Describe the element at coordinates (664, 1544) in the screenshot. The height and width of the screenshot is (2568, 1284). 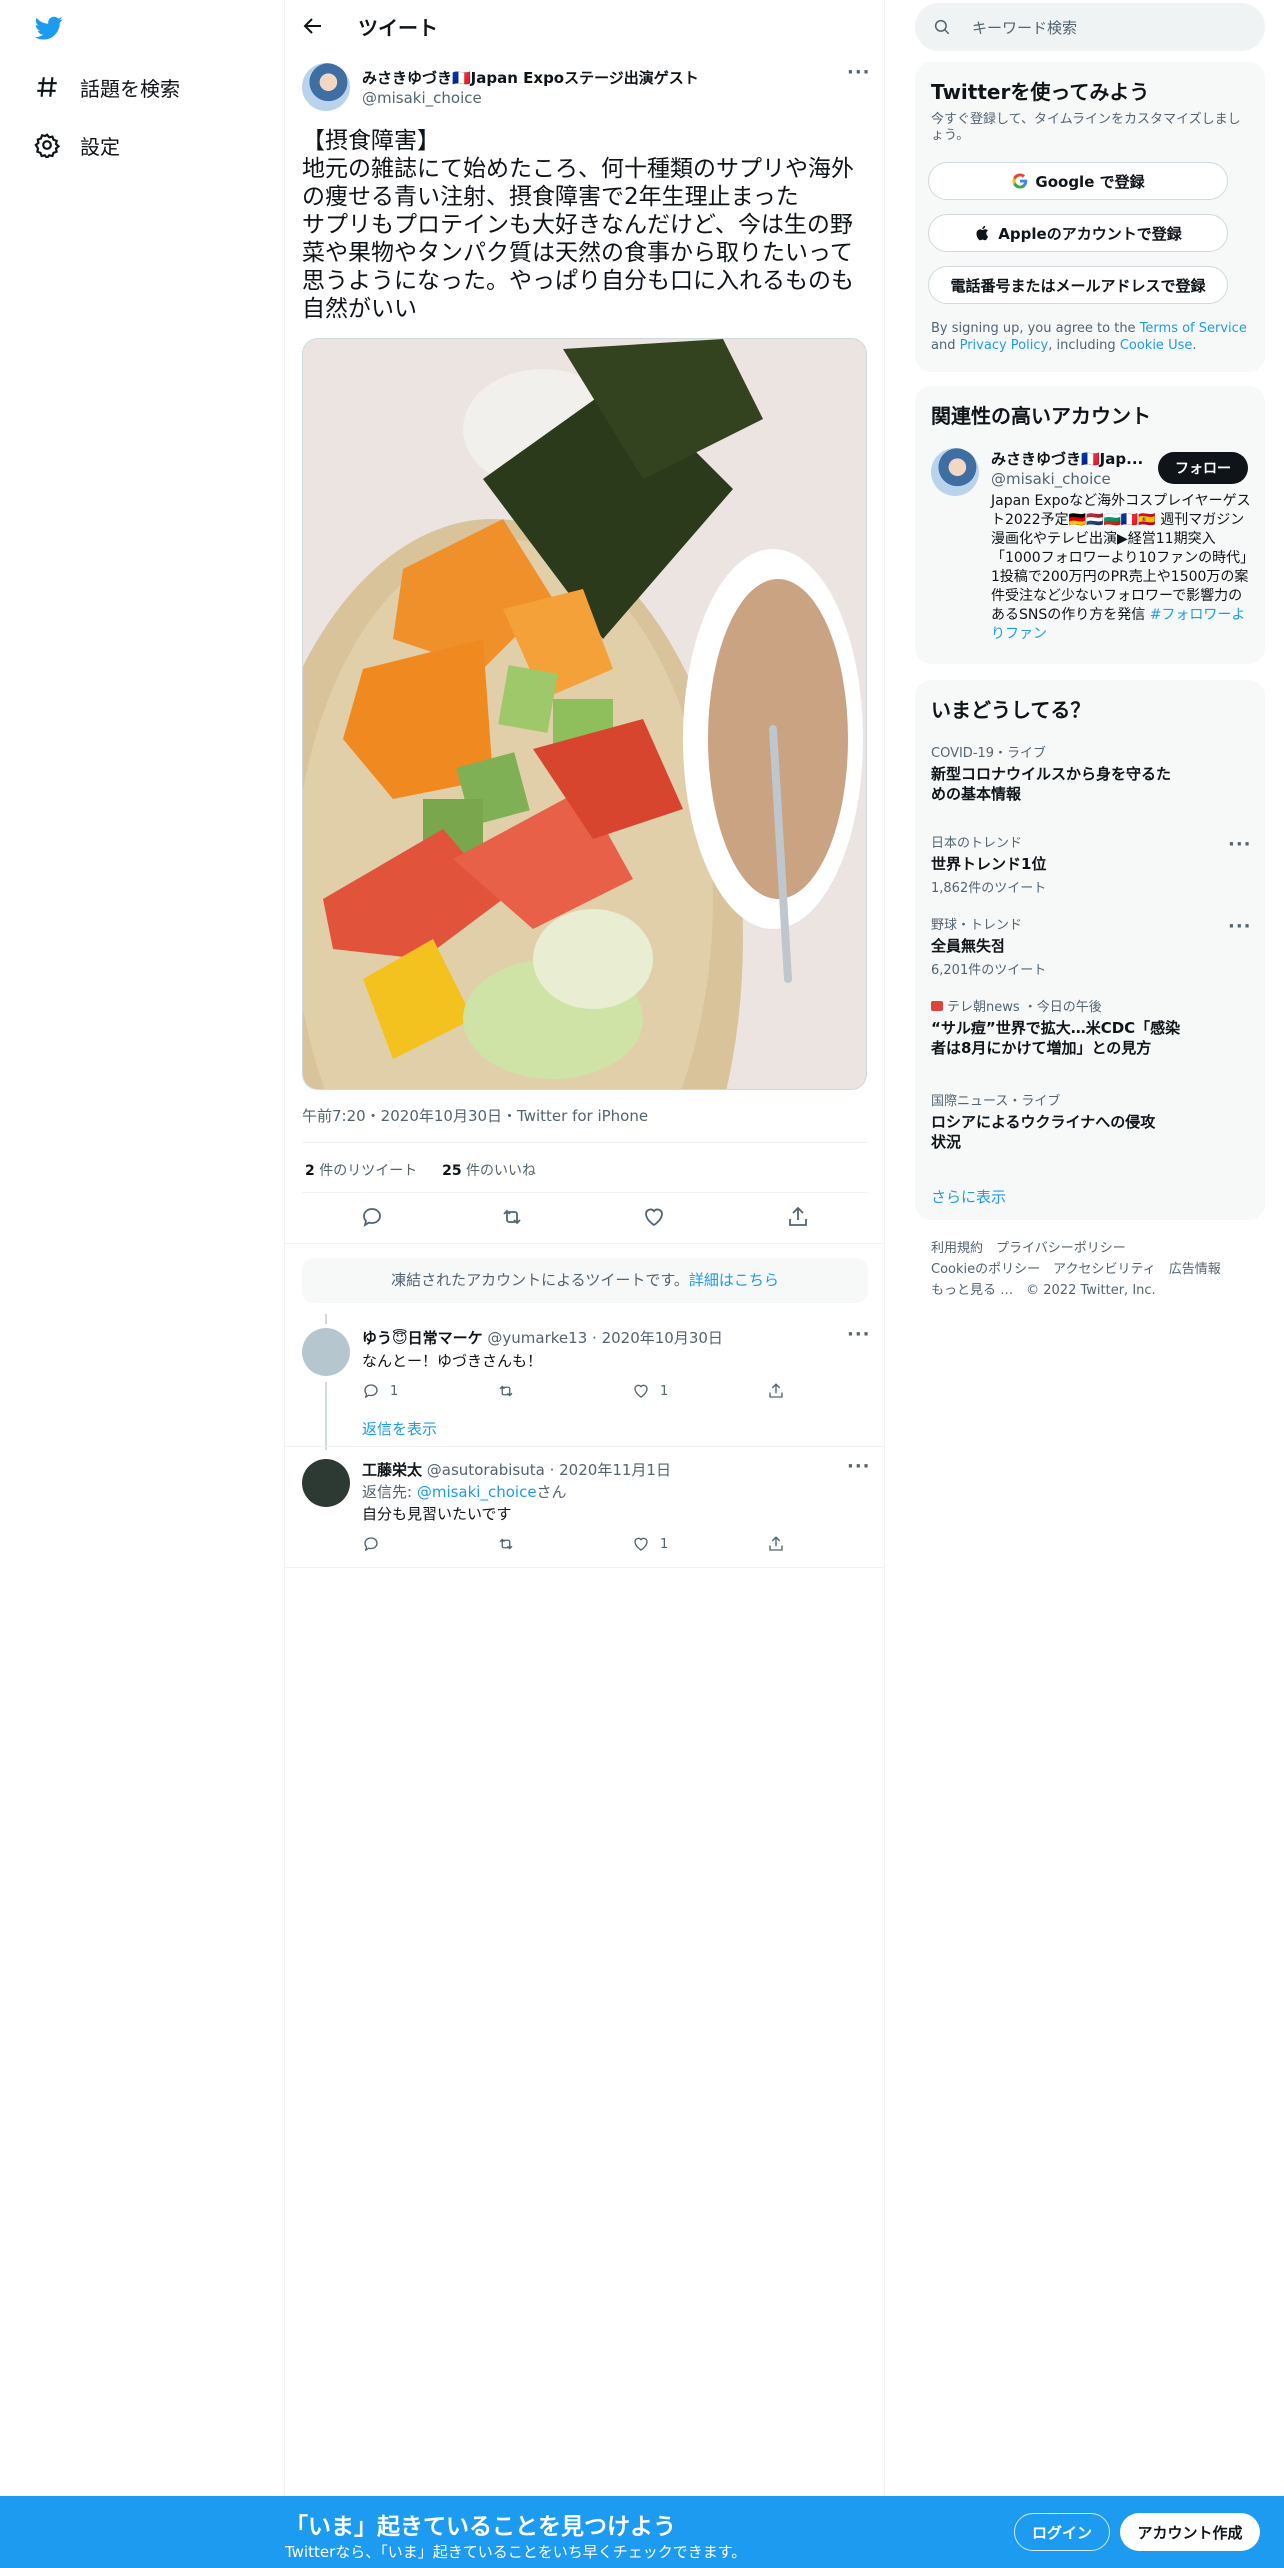
I see `like-count: 1` at that location.